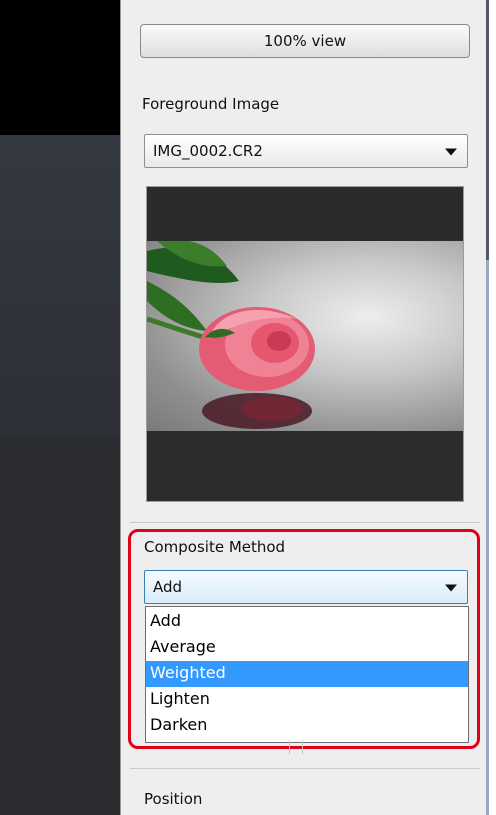  Describe the element at coordinates (60, 285) in the screenshot. I see `canvas-image-region` at that location.